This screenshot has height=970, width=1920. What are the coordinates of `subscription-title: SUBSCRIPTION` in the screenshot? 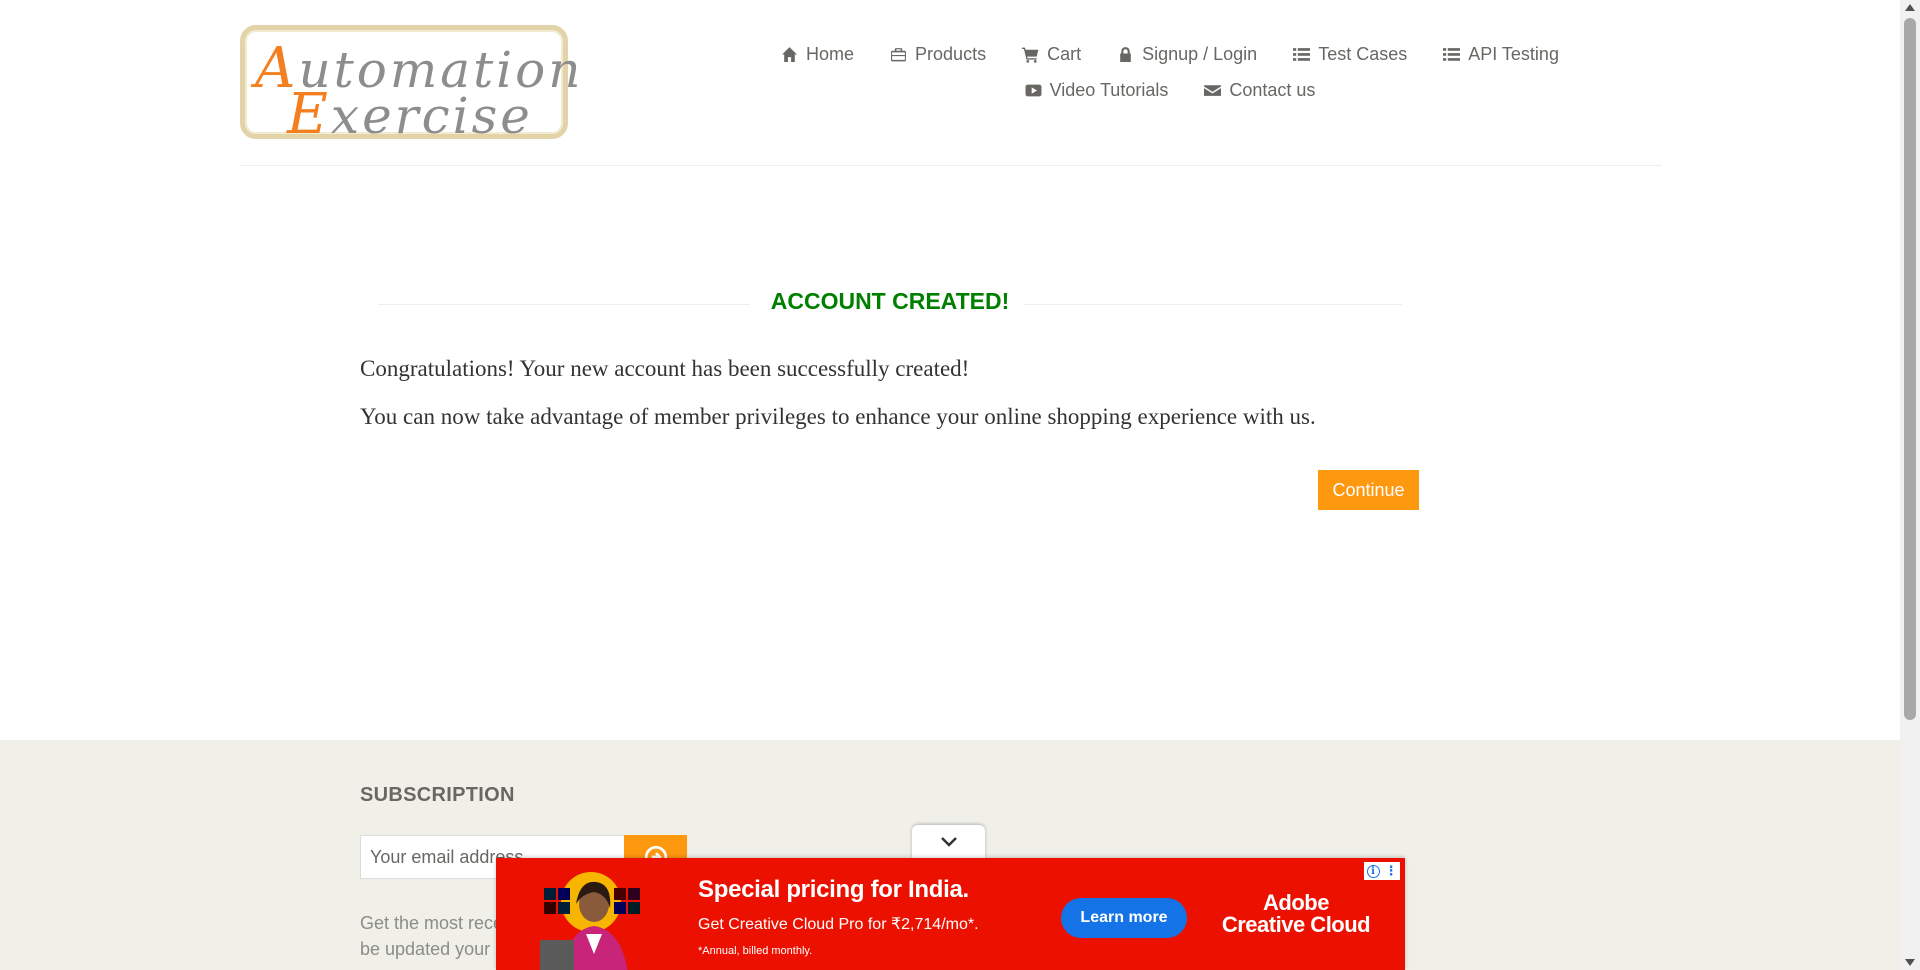 It's located at (437, 795).